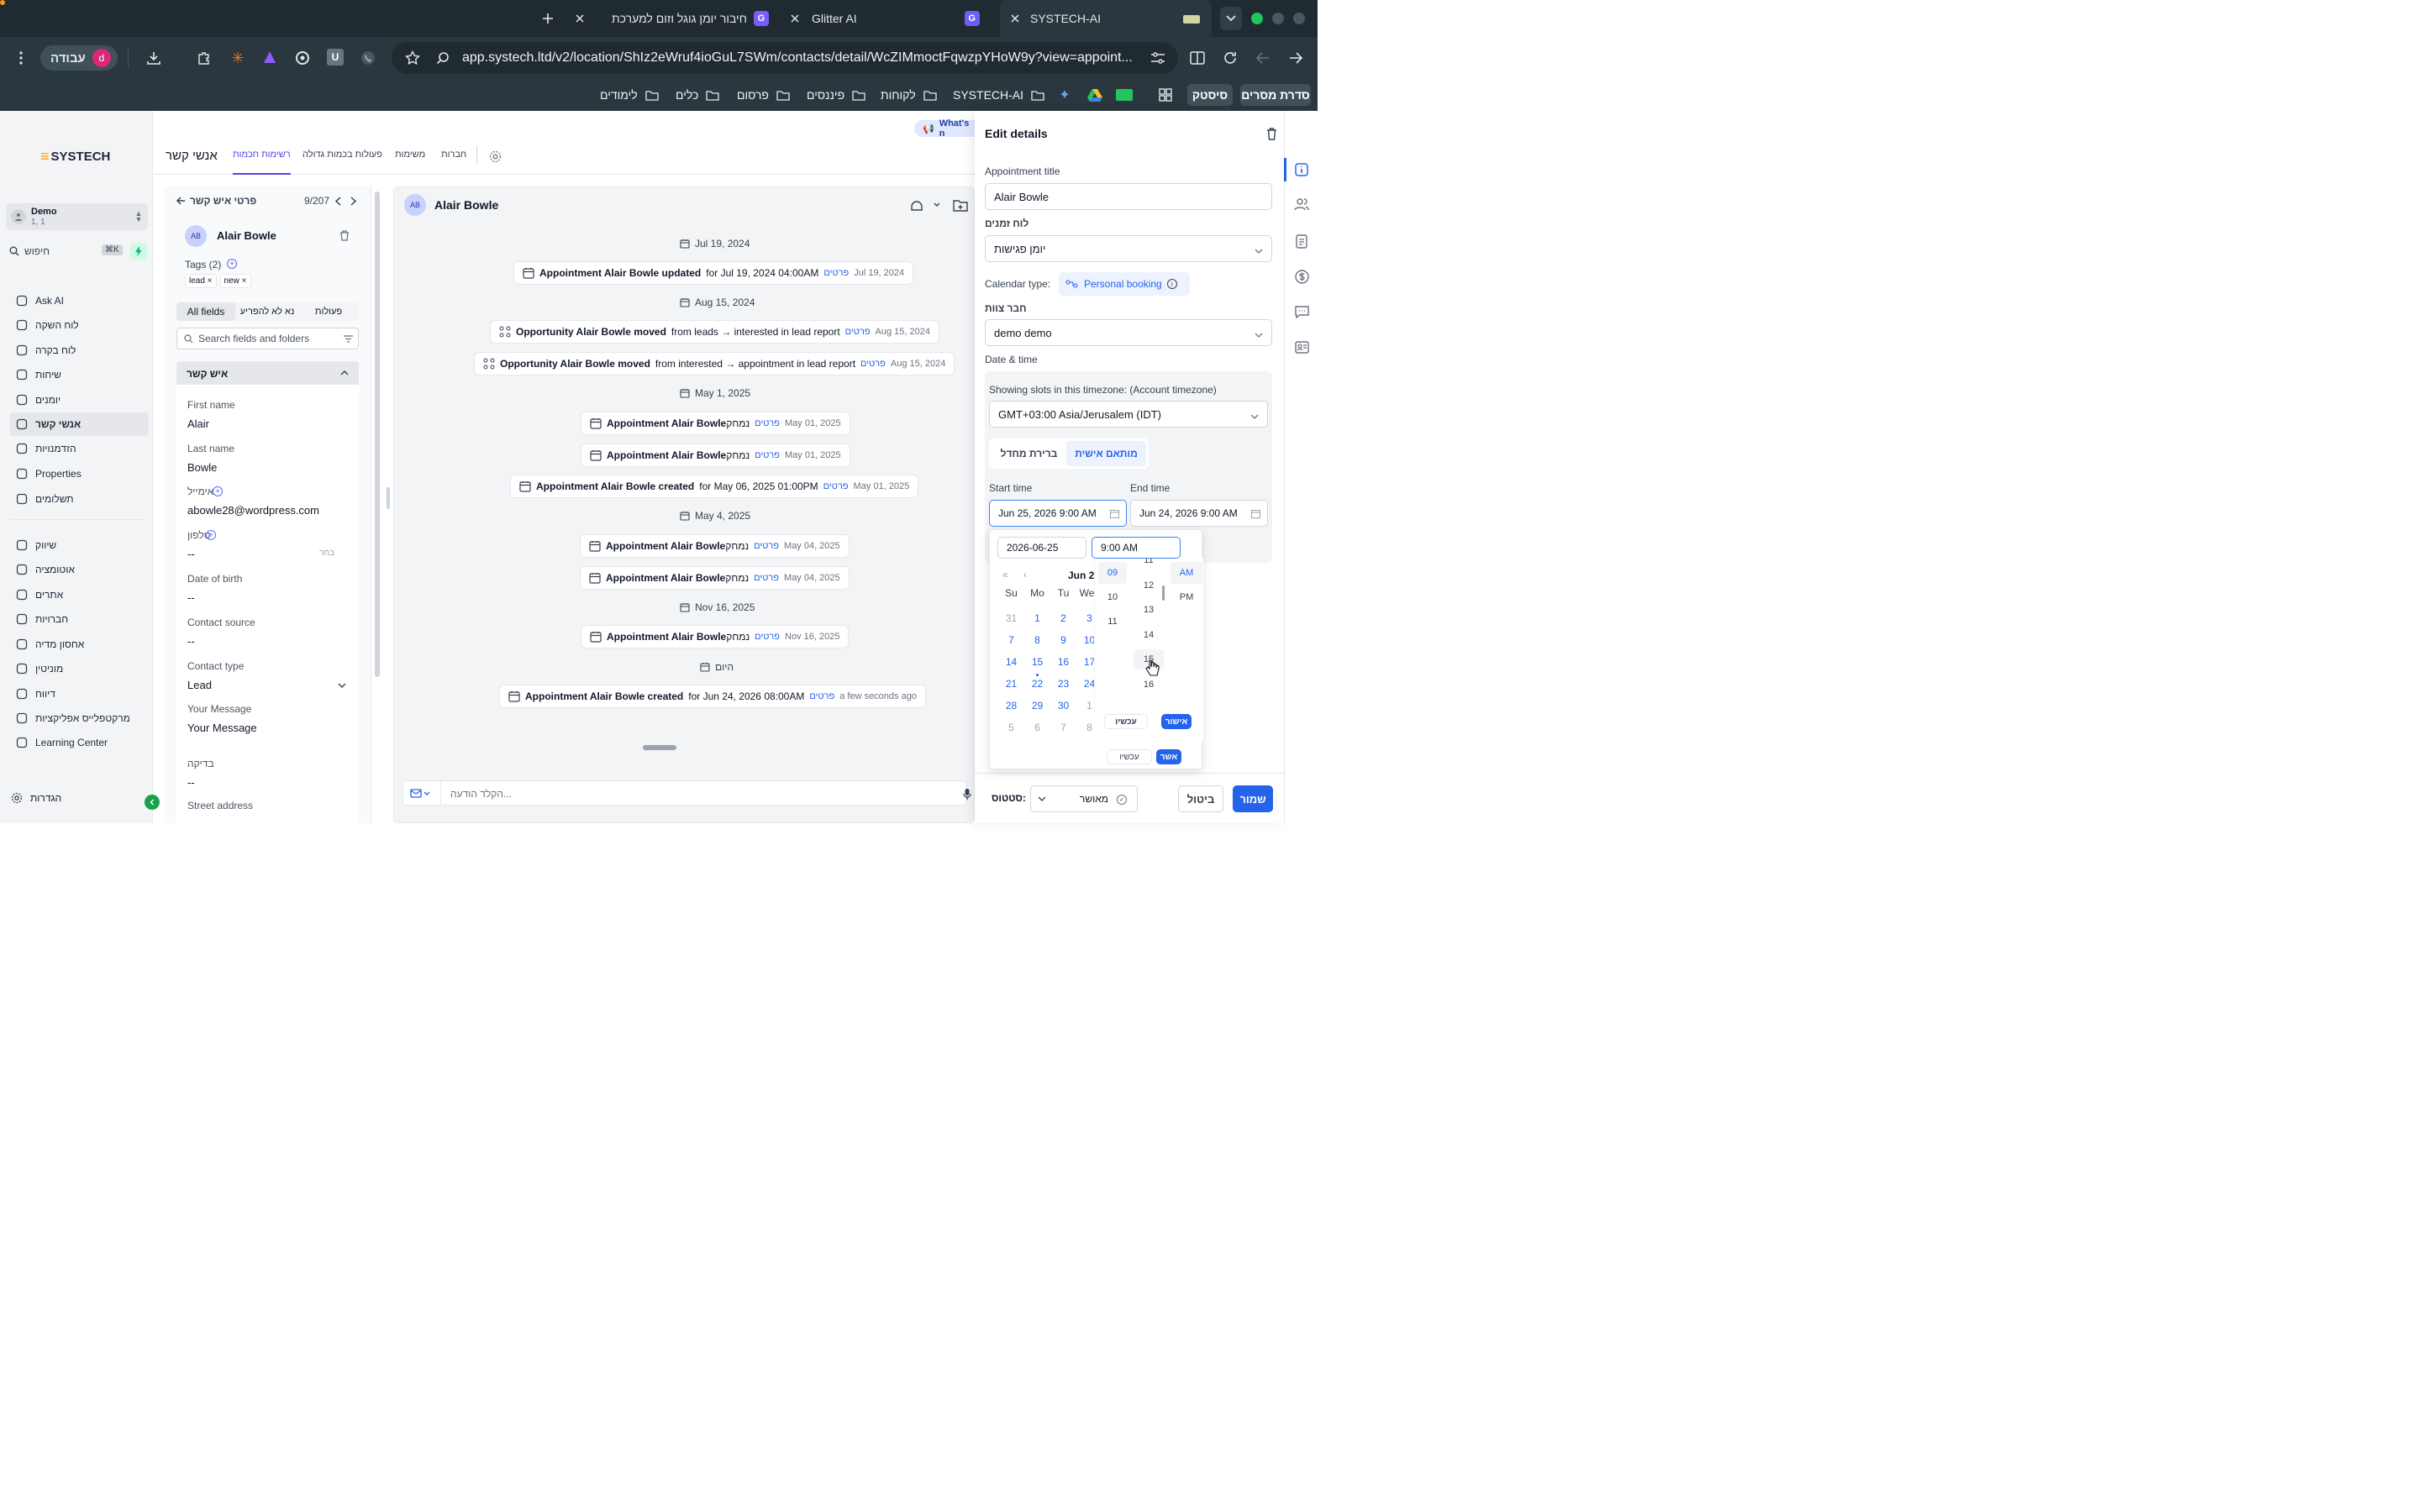  Describe the element at coordinates (764, 95) in the screenshot. I see `bookmark-folder: פרסום` at that location.